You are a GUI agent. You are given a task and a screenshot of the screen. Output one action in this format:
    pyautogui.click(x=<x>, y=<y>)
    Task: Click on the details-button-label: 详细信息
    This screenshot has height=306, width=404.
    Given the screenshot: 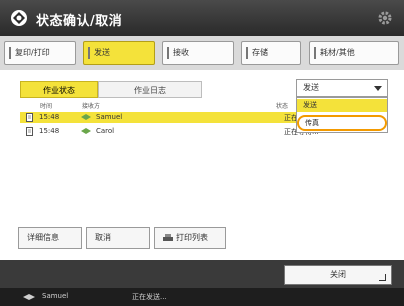 What is the action you would take?
    pyautogui.click(x=43, y=237)
    